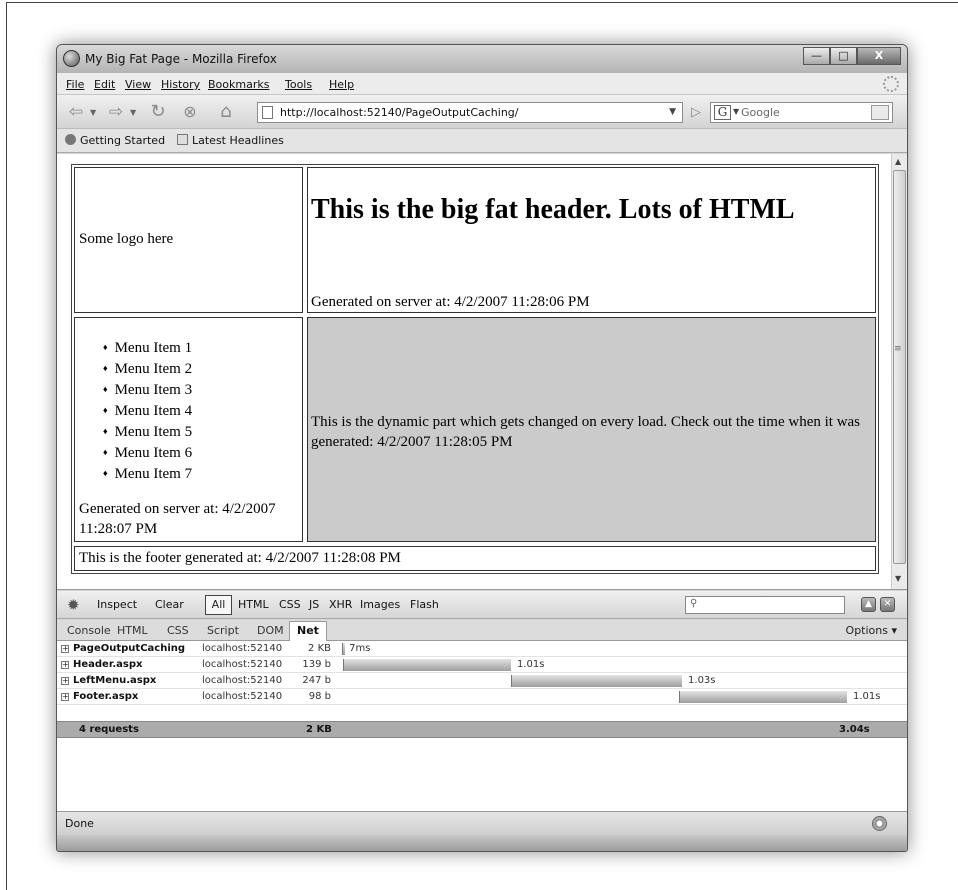  What do you see at coordinates (360, 648) in the screenshot?
I see `request-time: 7ms` at bounding box center [360, 648].